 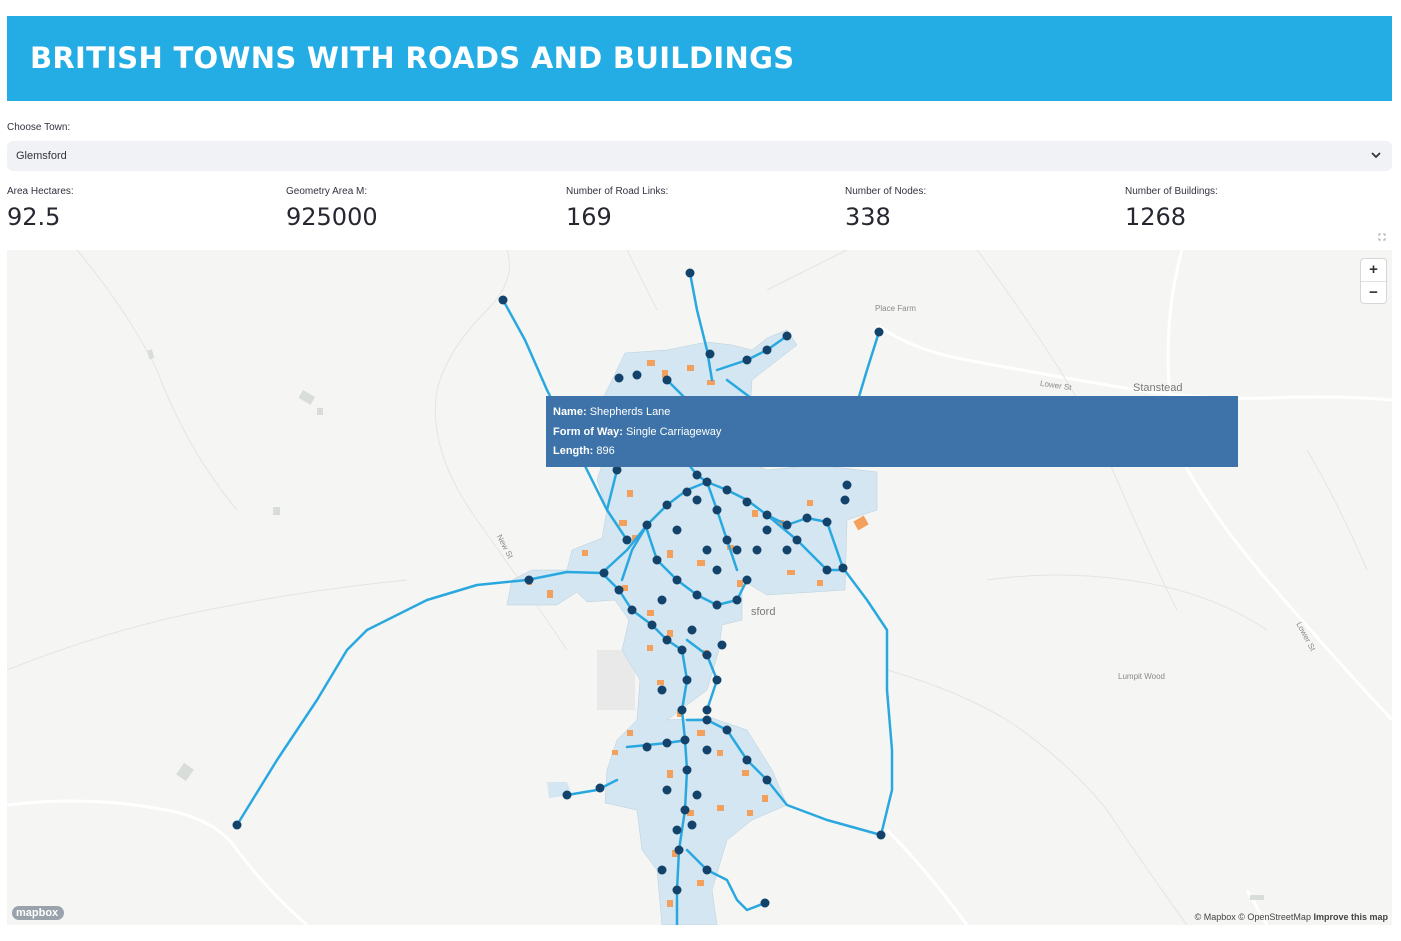 I want to click on mapbox-logo-icon: mapbox, so click(x=38, y=913).